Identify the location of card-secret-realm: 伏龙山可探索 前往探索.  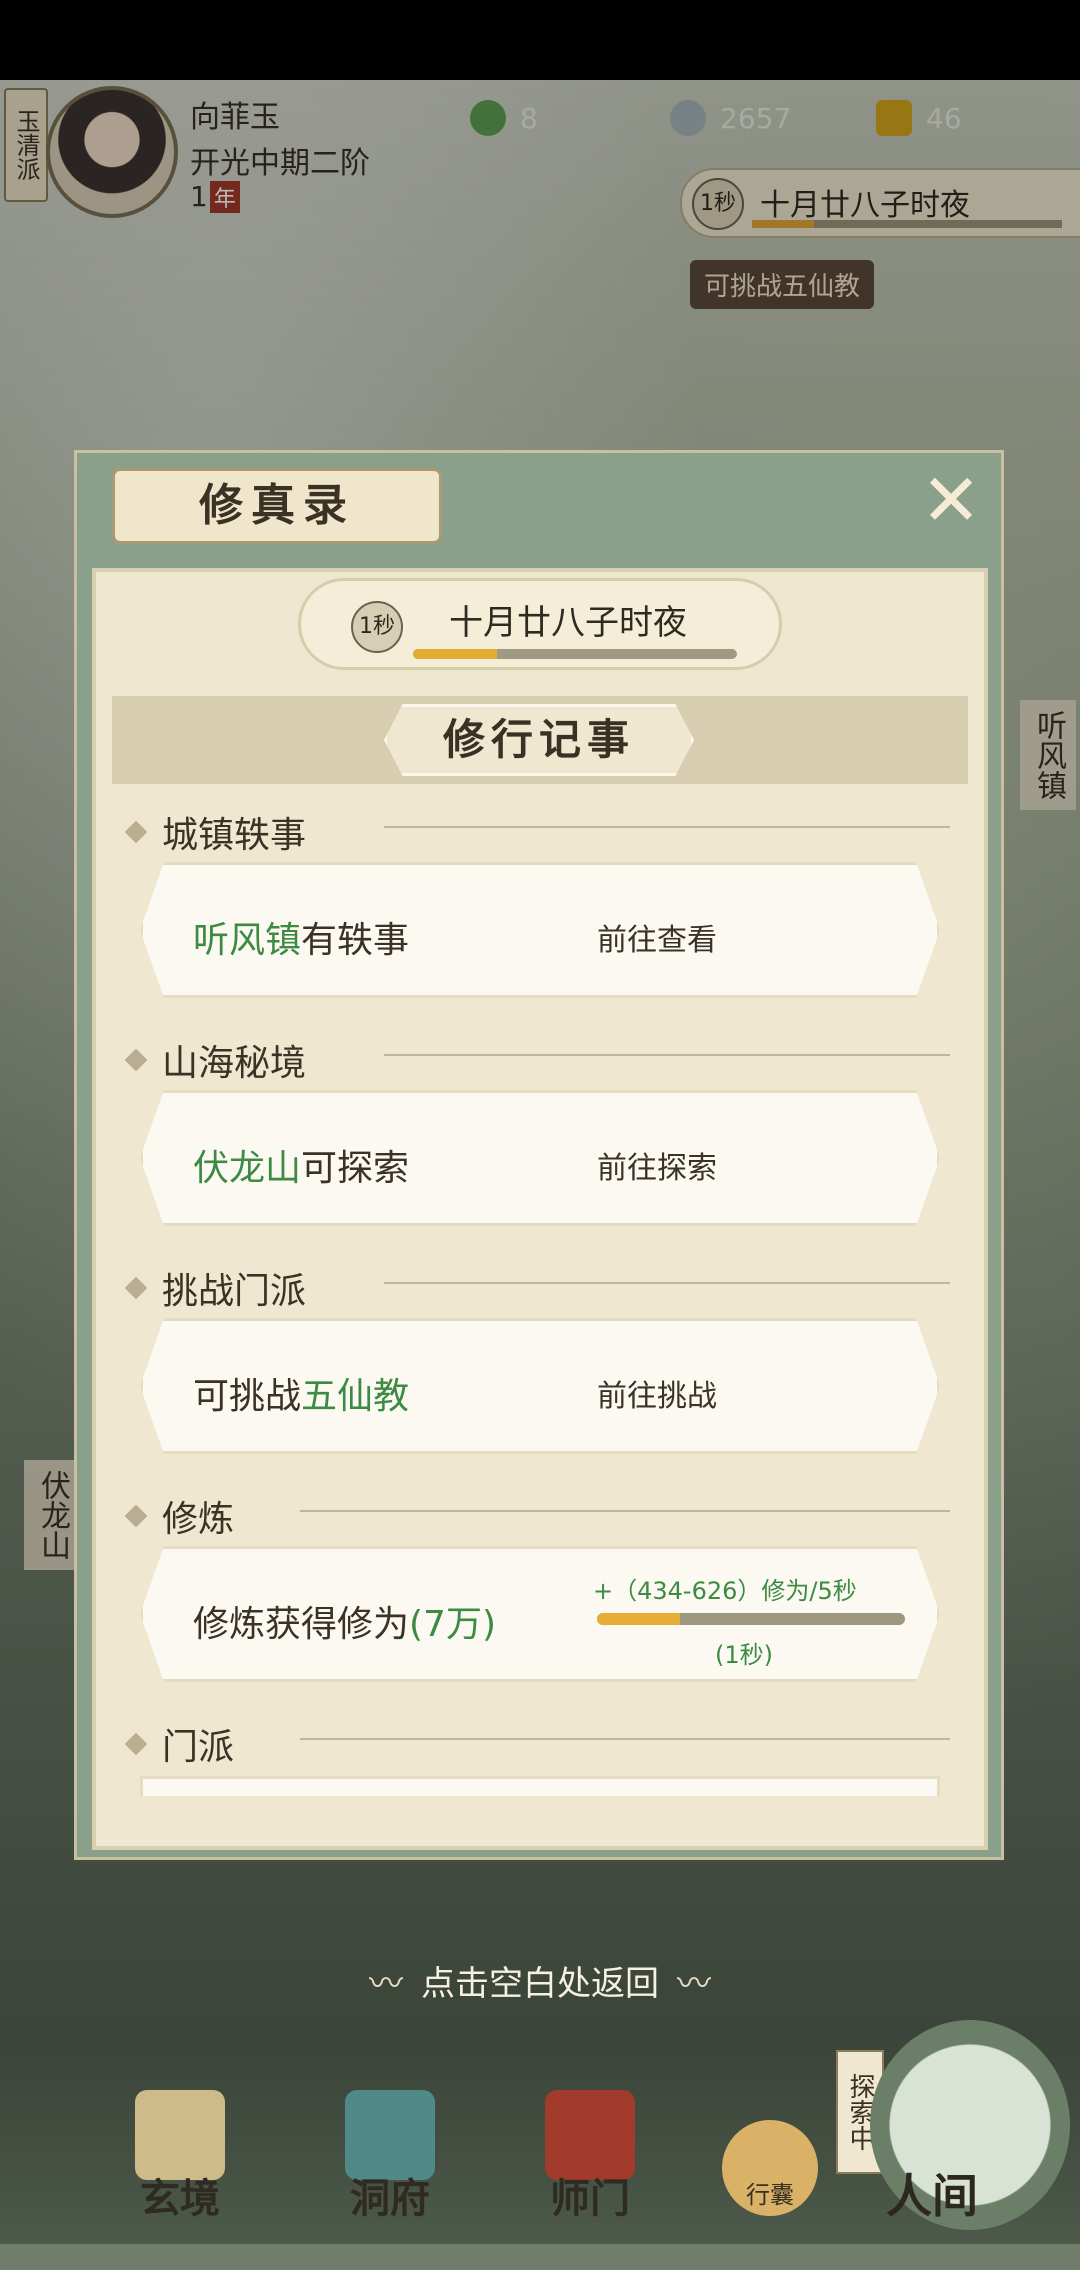
(540, 1158).